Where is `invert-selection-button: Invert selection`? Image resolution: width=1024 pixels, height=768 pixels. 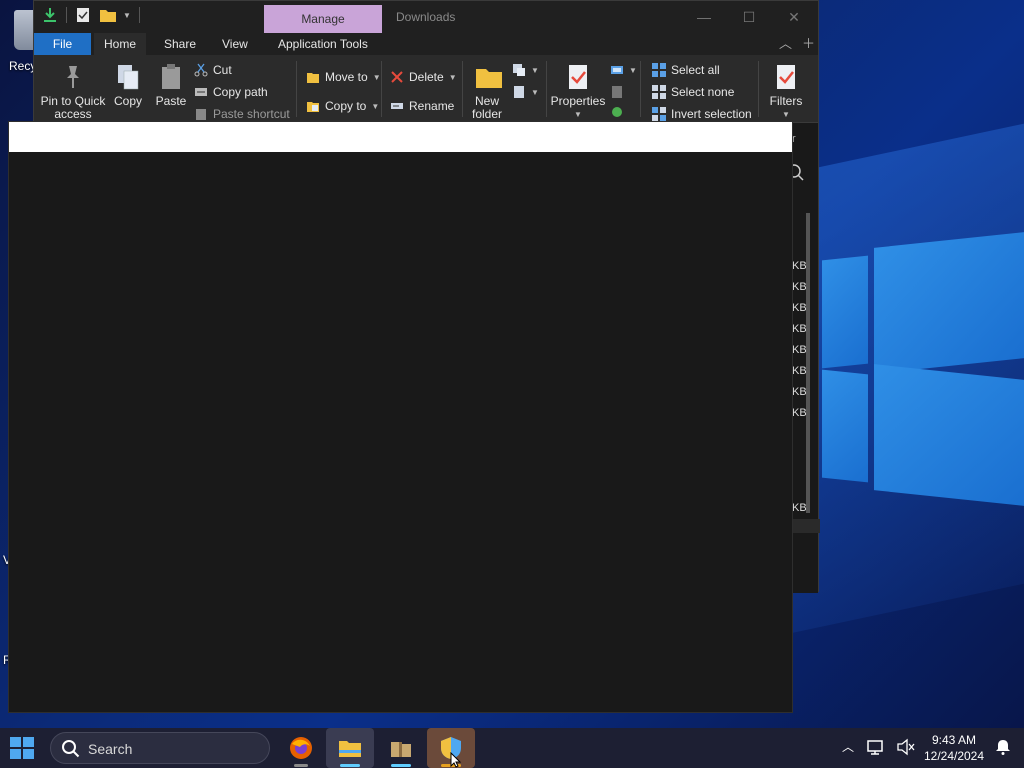 invert-selection-button: Invert selection is located at coordinates (702, 114).